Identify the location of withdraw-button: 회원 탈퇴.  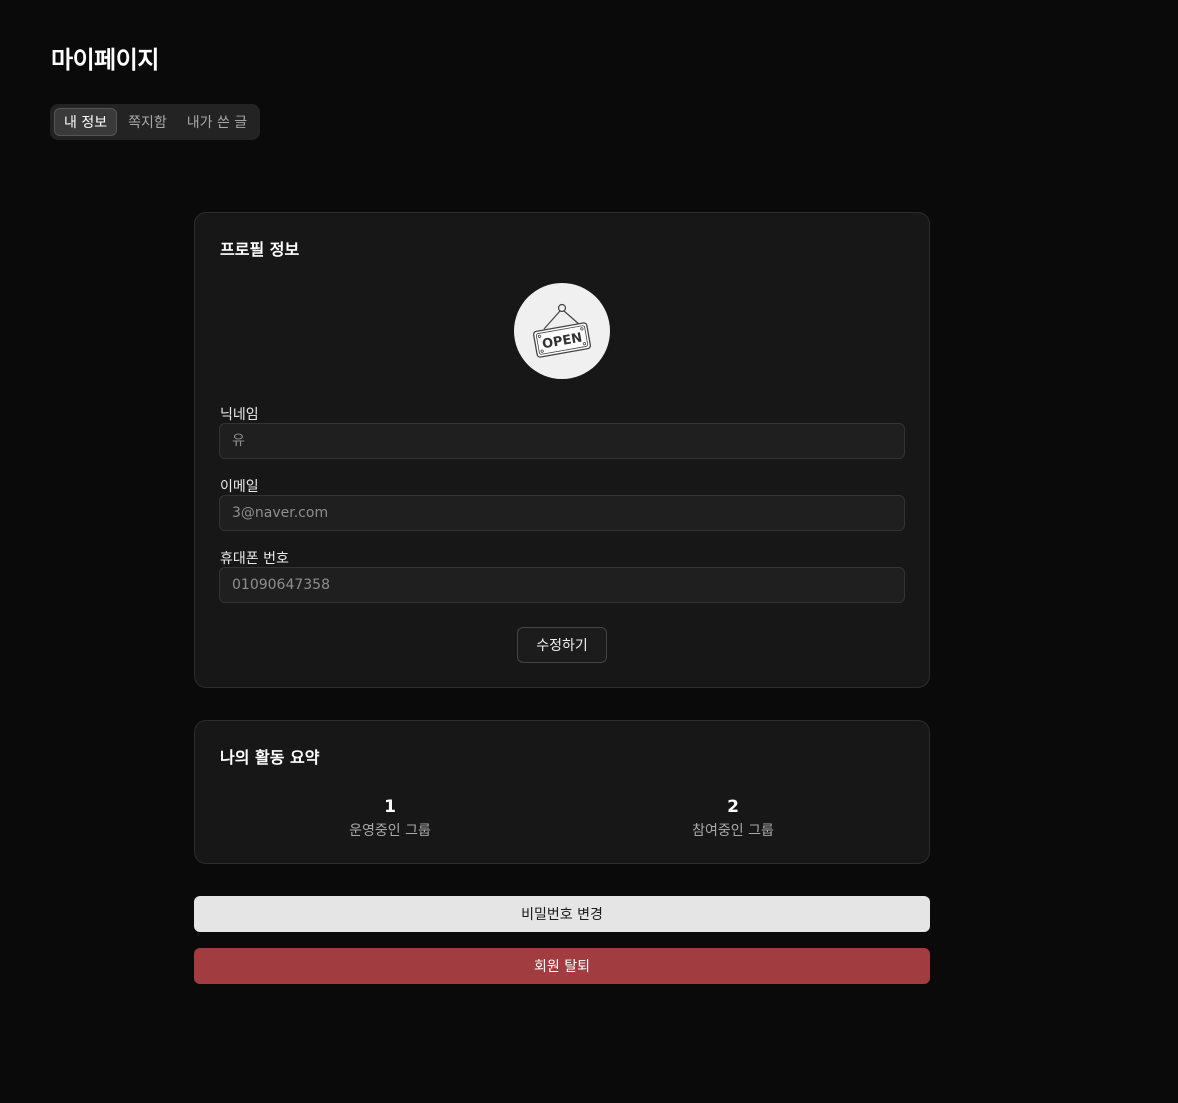
(562, 966).